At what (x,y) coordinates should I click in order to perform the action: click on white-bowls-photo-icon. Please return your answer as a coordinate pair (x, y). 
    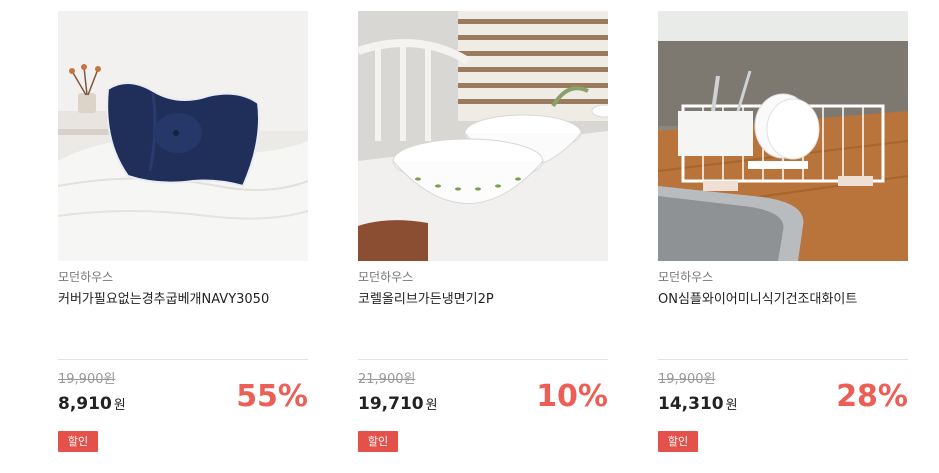
    Looking at the image, I should click on (483, 136).